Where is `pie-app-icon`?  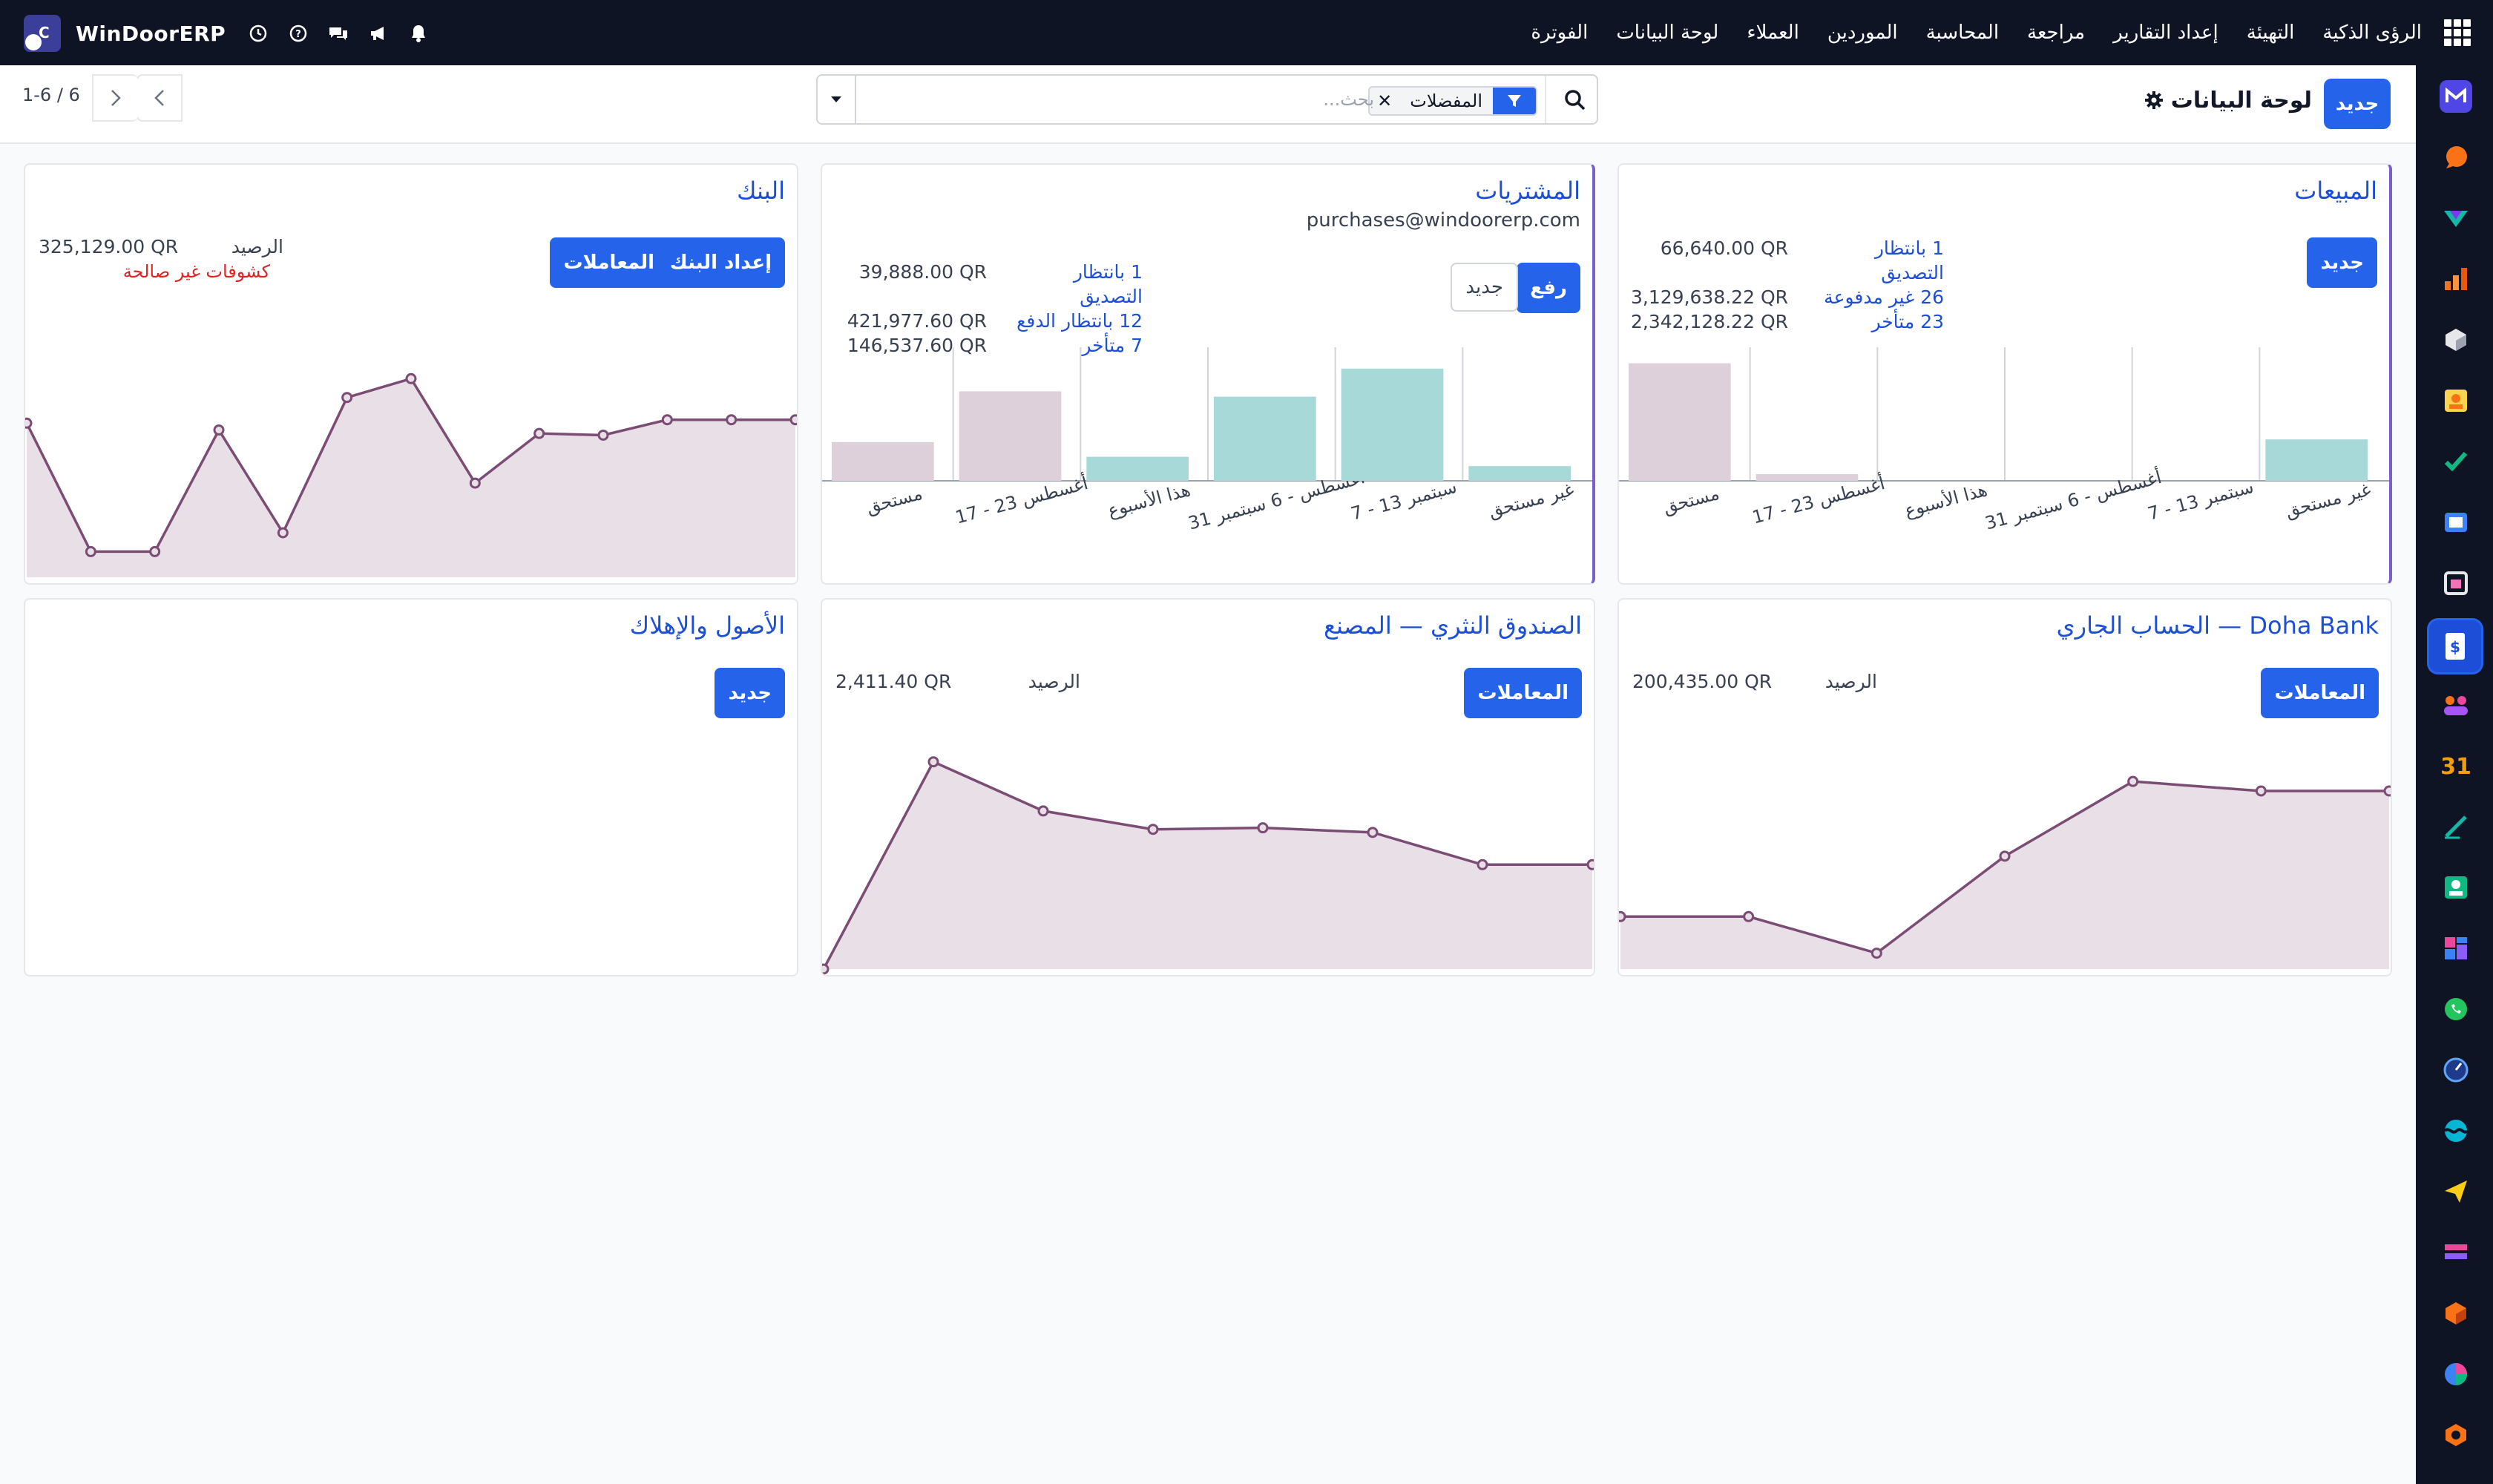
pie-app-icon is located at coordinates (2456, 1374).